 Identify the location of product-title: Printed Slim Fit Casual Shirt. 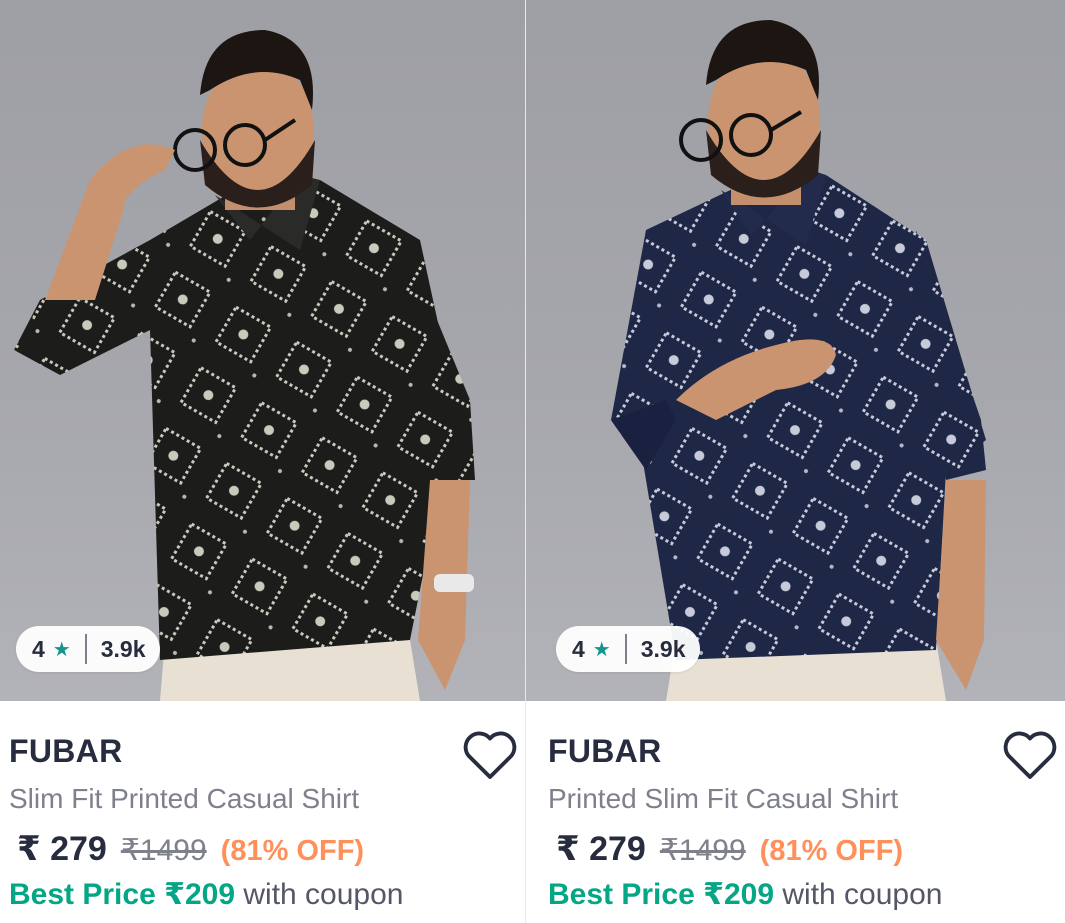
(723, 798).